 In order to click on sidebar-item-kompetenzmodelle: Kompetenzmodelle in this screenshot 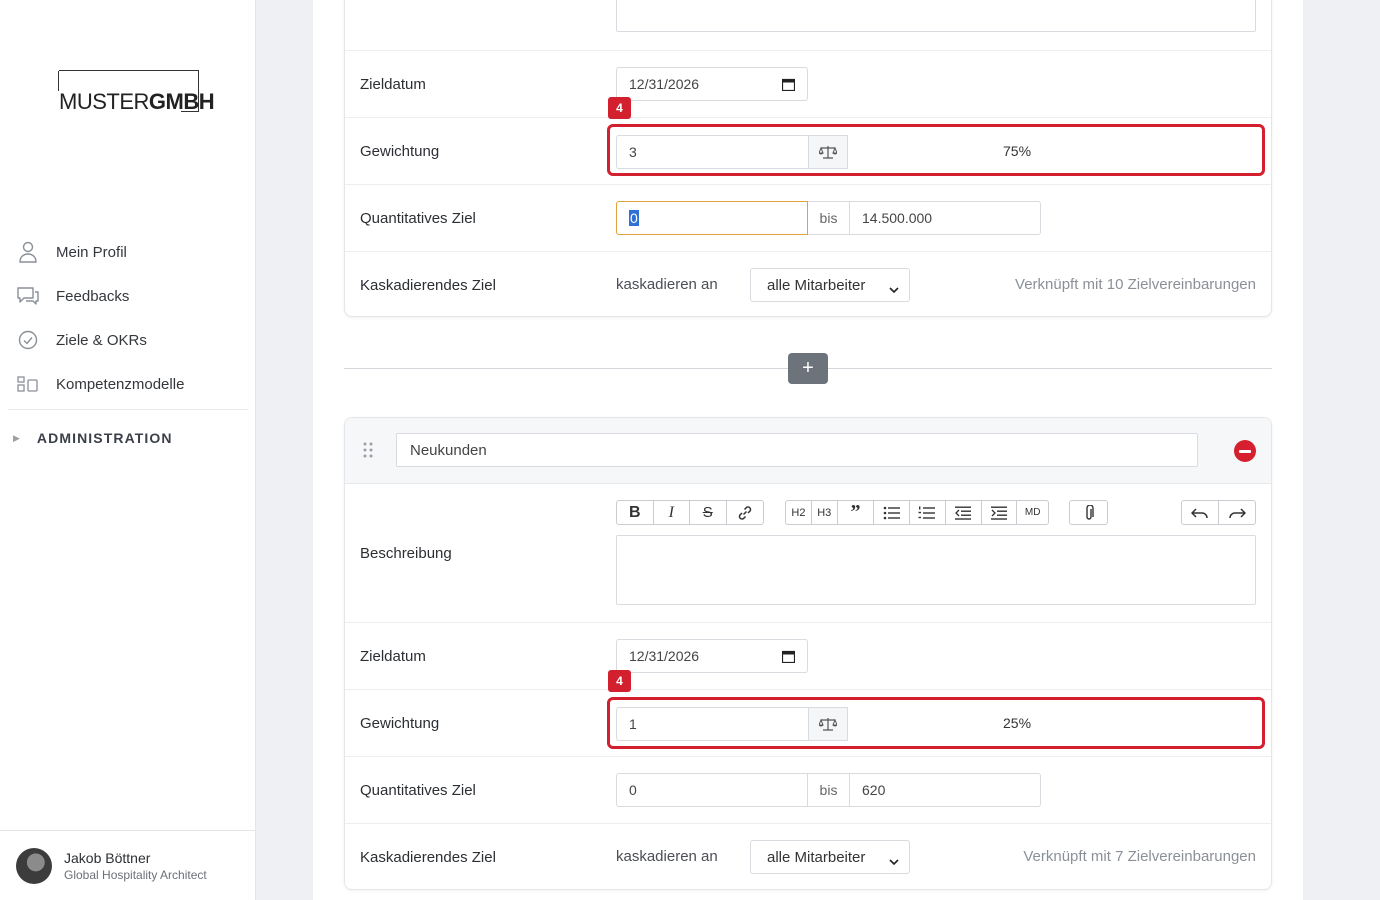, I will do `click(128, 384)`.